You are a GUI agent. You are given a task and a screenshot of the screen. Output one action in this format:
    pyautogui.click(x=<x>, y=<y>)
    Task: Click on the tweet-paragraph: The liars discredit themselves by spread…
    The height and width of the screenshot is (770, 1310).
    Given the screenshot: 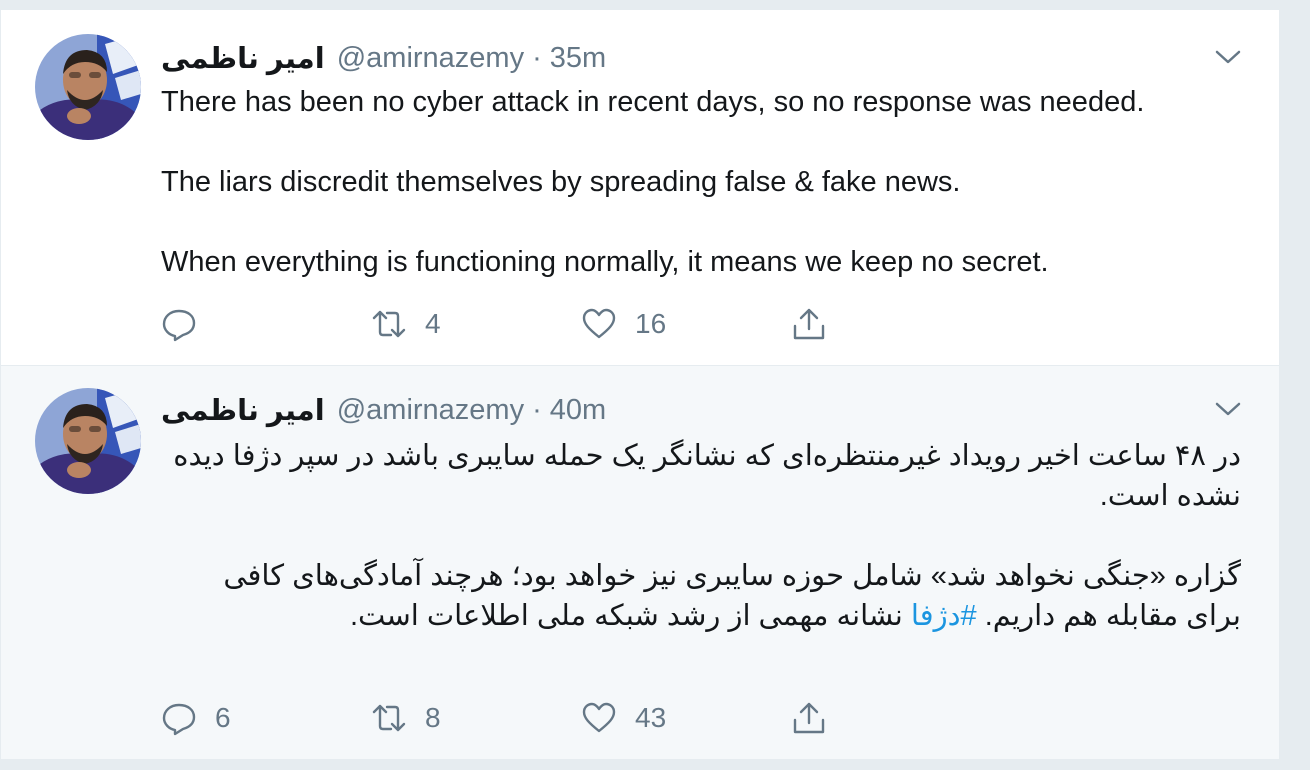 What is the action you would take?
    pyautogui.click(x=561, y=182)
    